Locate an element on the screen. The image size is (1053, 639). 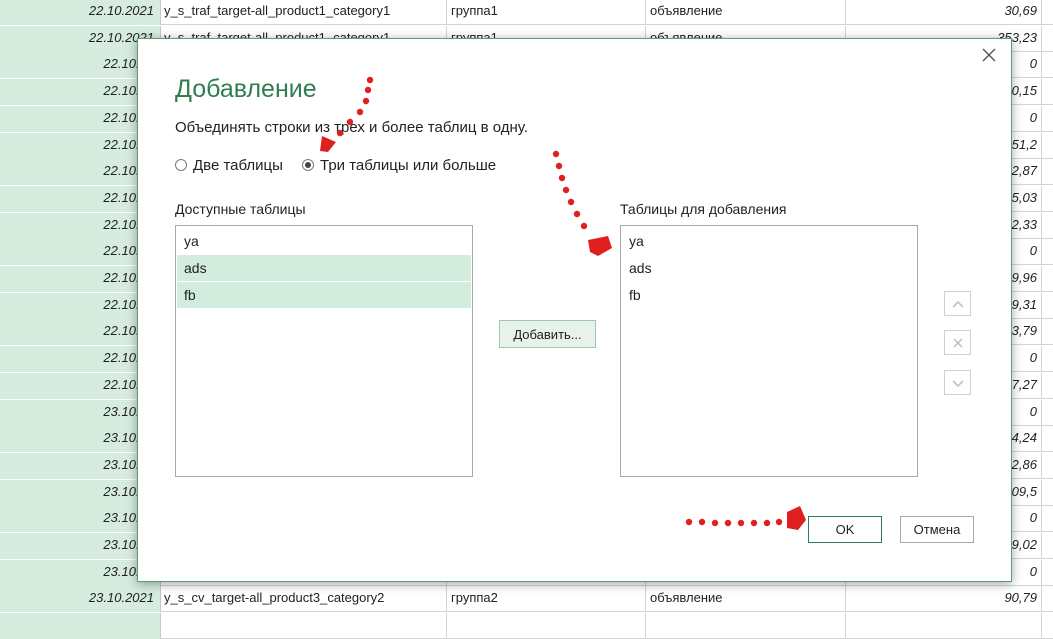
radio-three-or-more-tables: Три таблицы или больше is located at coordinates (399, 165).